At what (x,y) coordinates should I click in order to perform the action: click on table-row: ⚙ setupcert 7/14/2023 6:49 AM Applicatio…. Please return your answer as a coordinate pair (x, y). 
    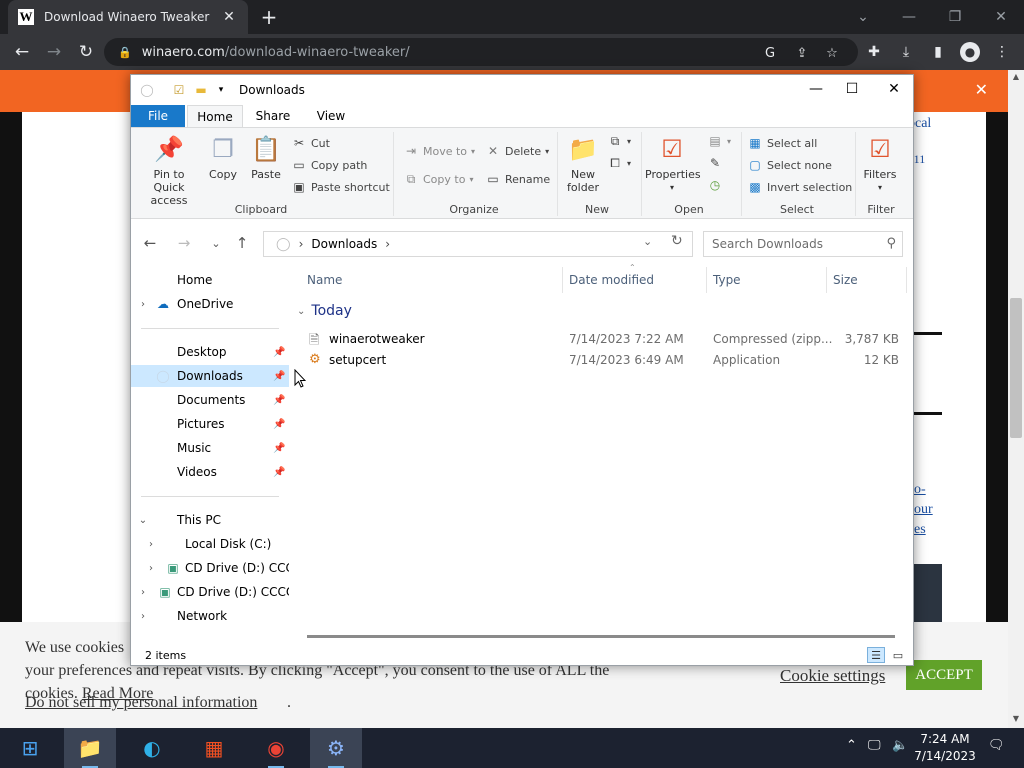
    Looking at the image, I should click on (607, 360).